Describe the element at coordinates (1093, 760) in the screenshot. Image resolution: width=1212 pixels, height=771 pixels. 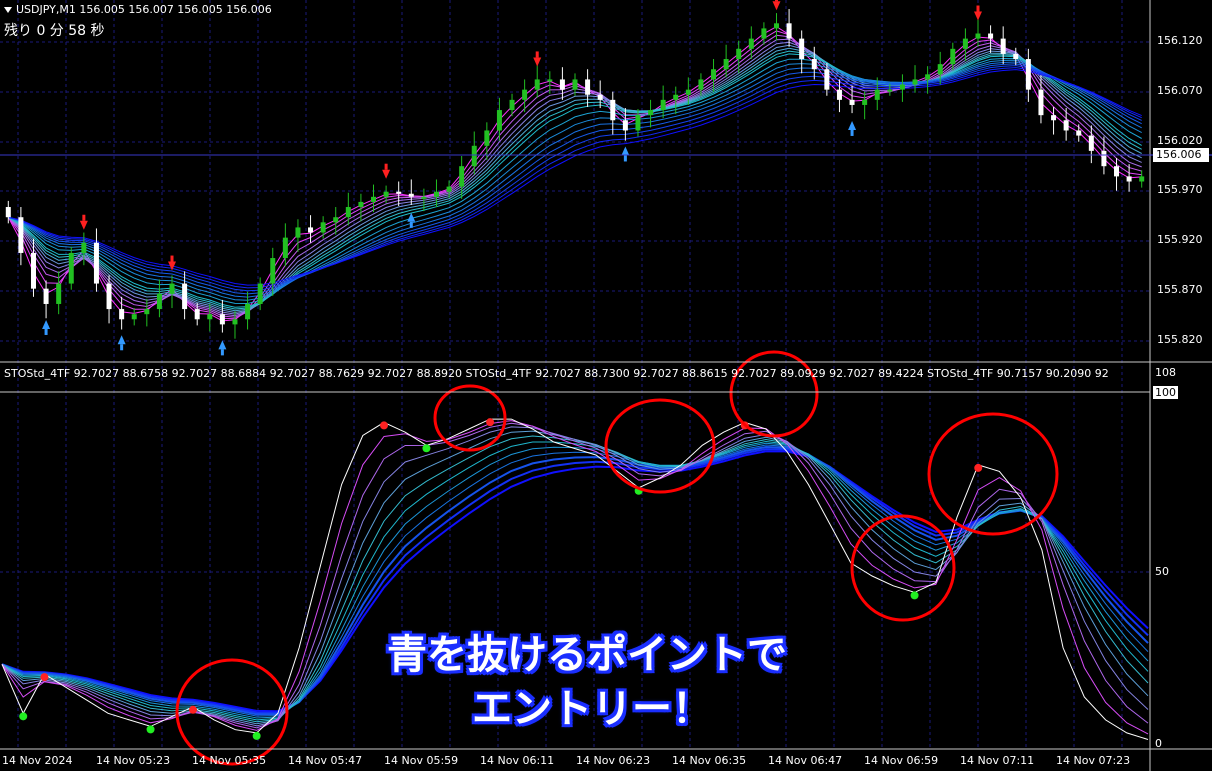
I see `time-label: 14 Nov 07:23` at that location.